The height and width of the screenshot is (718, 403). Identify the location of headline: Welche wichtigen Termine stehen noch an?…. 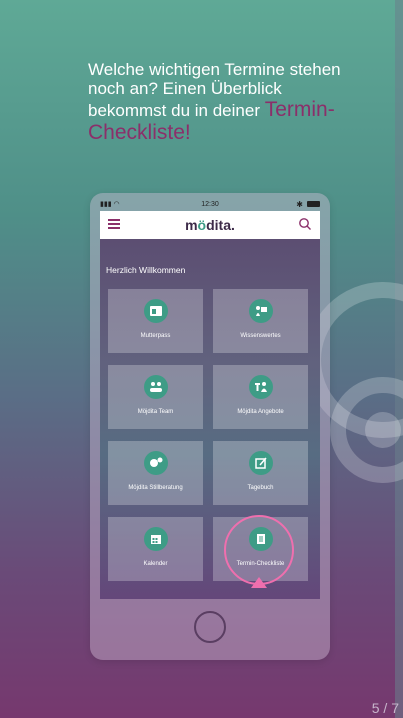
(218, 102).